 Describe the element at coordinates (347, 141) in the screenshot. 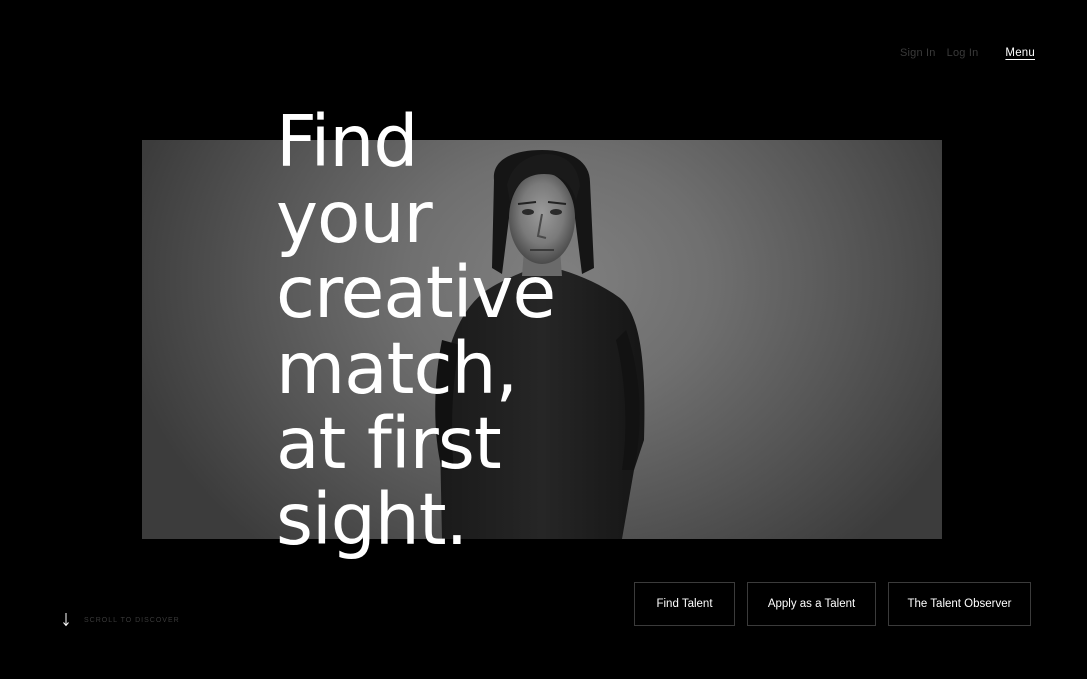

I see `headline-line: Find` at that location.